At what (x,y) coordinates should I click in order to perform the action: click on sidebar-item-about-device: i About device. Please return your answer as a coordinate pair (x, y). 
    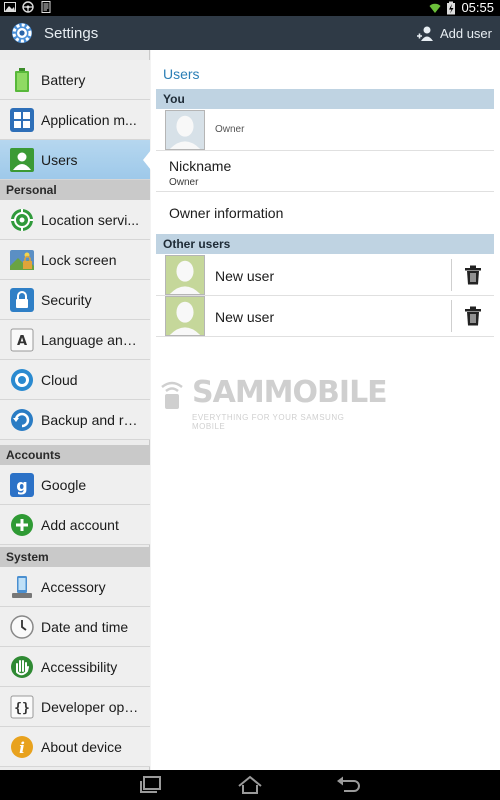
    Looking at the image, I should click on (75, 747).